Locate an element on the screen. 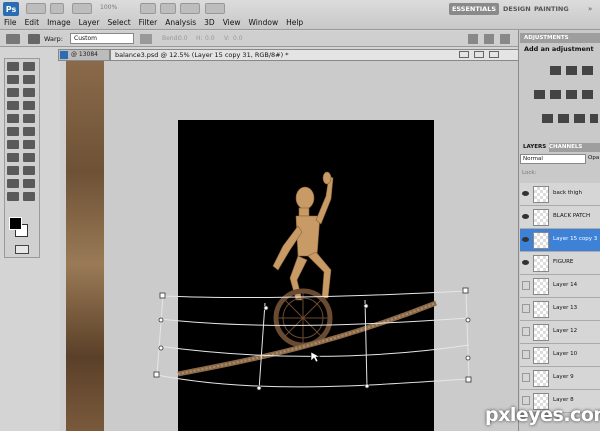  layer-row: Layer 9 is located at coordinates (560, 378).